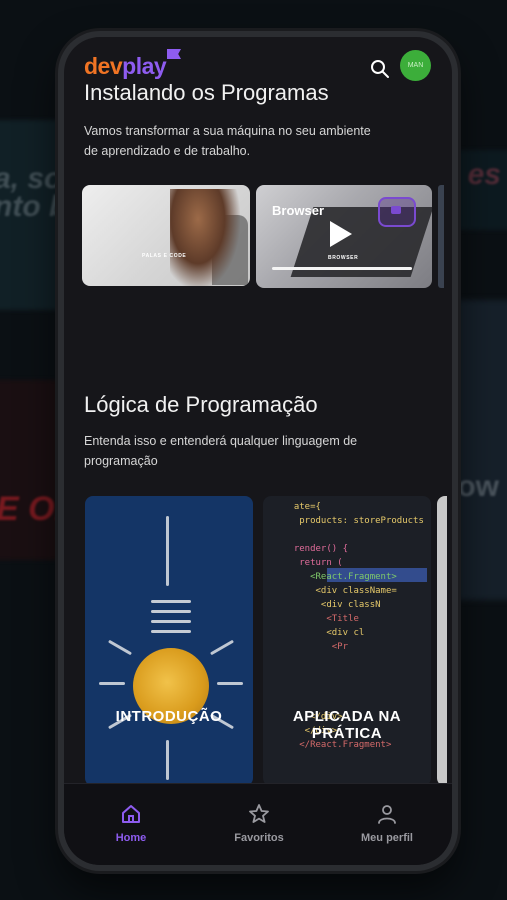  What do you see at coordinates (298, 210) in the screenshot?
I see `card-title: Browser` at bounding box center [298, 210].